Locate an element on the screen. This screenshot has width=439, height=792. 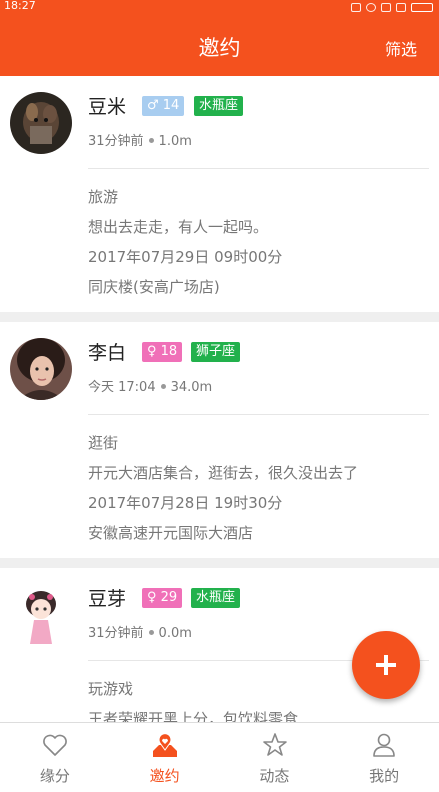
post-time: 今天 17:04 is located at coordinates (122, 387).